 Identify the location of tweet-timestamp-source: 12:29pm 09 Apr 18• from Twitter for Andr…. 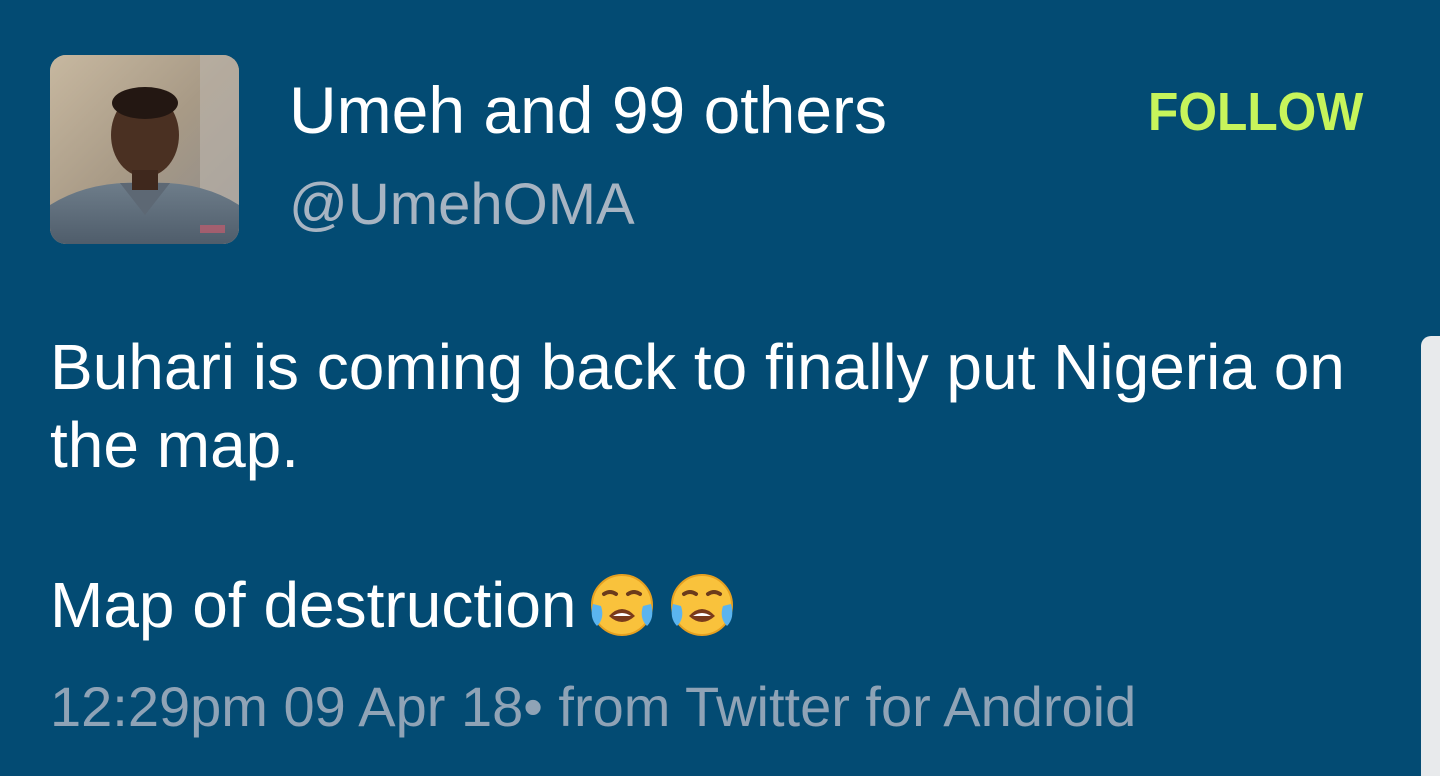
(593, 706).